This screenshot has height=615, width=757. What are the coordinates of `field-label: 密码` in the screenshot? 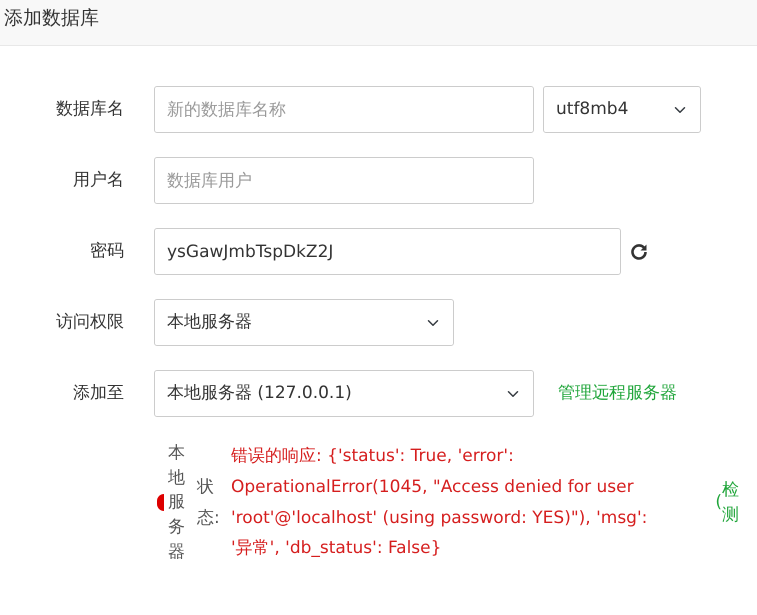 It's located at (106, 251).